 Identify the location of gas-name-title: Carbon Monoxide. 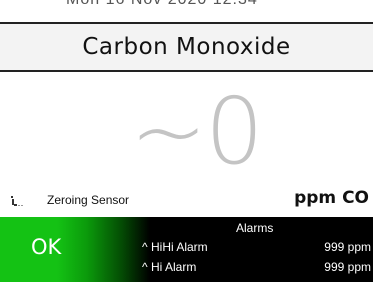
(186, 47).